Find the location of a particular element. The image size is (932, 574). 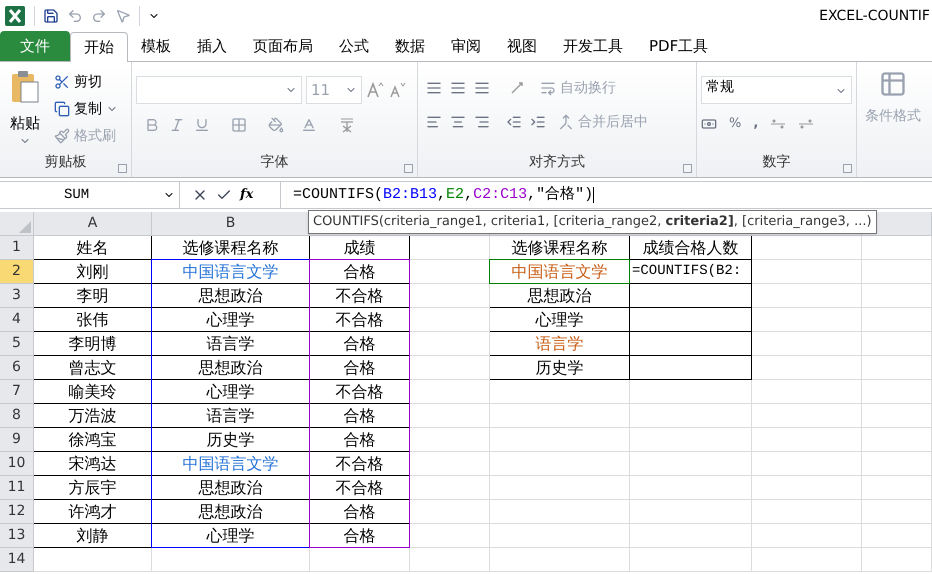

number-format-field: 常规 is located at coordinates (776, 90).